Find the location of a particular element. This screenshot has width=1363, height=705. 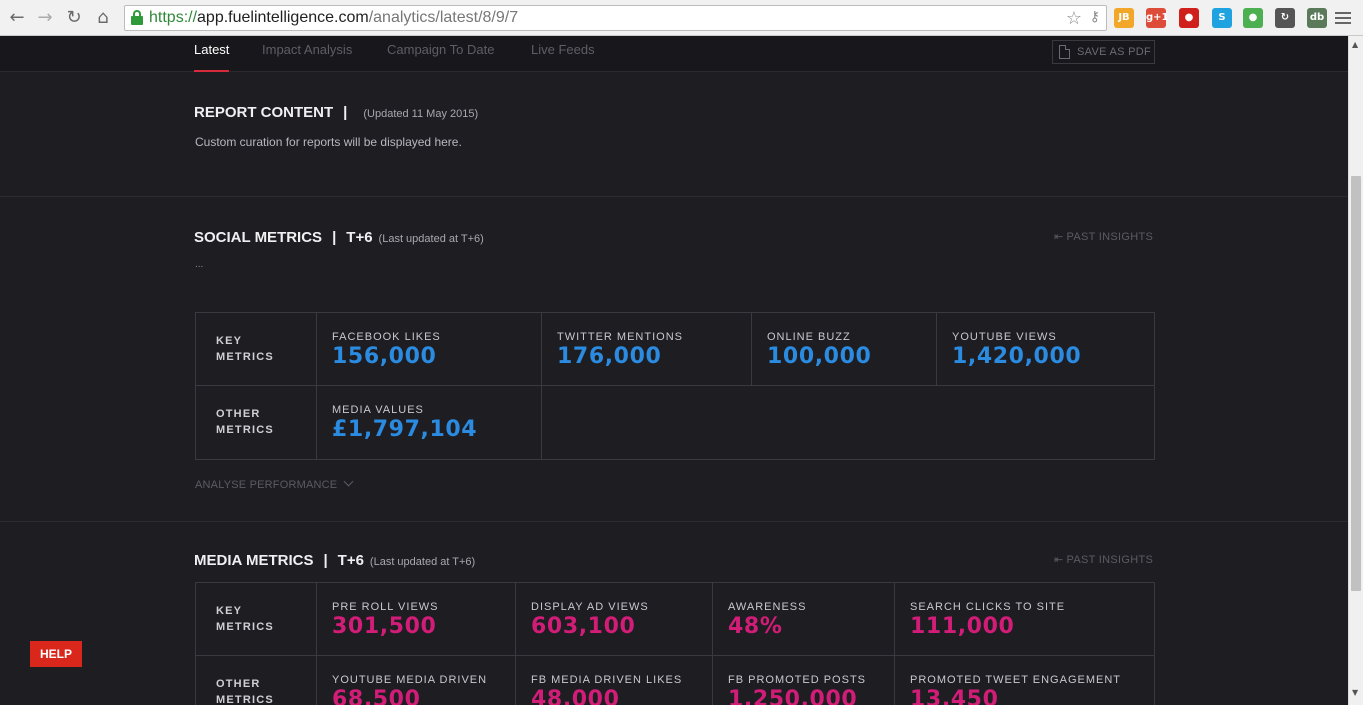

past-insights-label: PAST INSIGHTS is located at coordinates (1110, 560).